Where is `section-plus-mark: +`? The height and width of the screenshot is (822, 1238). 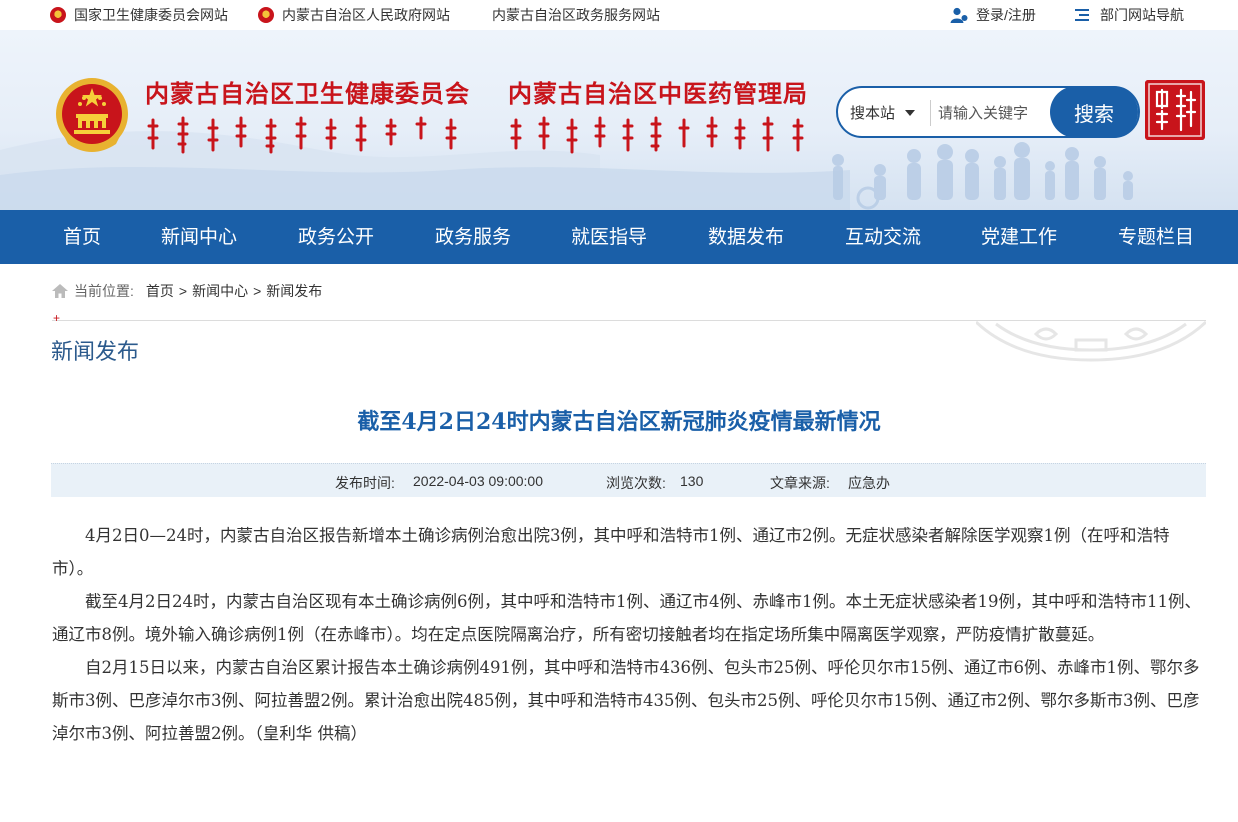 section-plus-mark: + is located at coordinates (57, 318).